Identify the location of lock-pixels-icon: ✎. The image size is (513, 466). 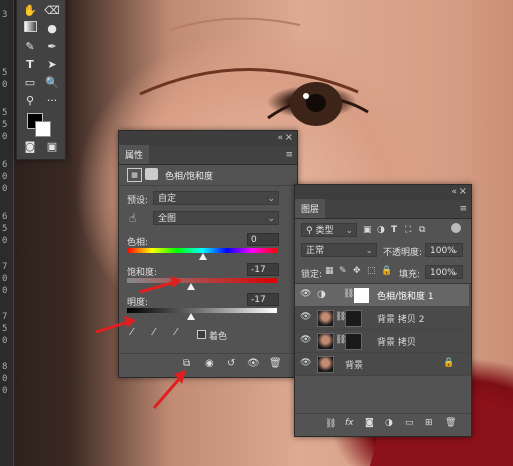
(343, 271).